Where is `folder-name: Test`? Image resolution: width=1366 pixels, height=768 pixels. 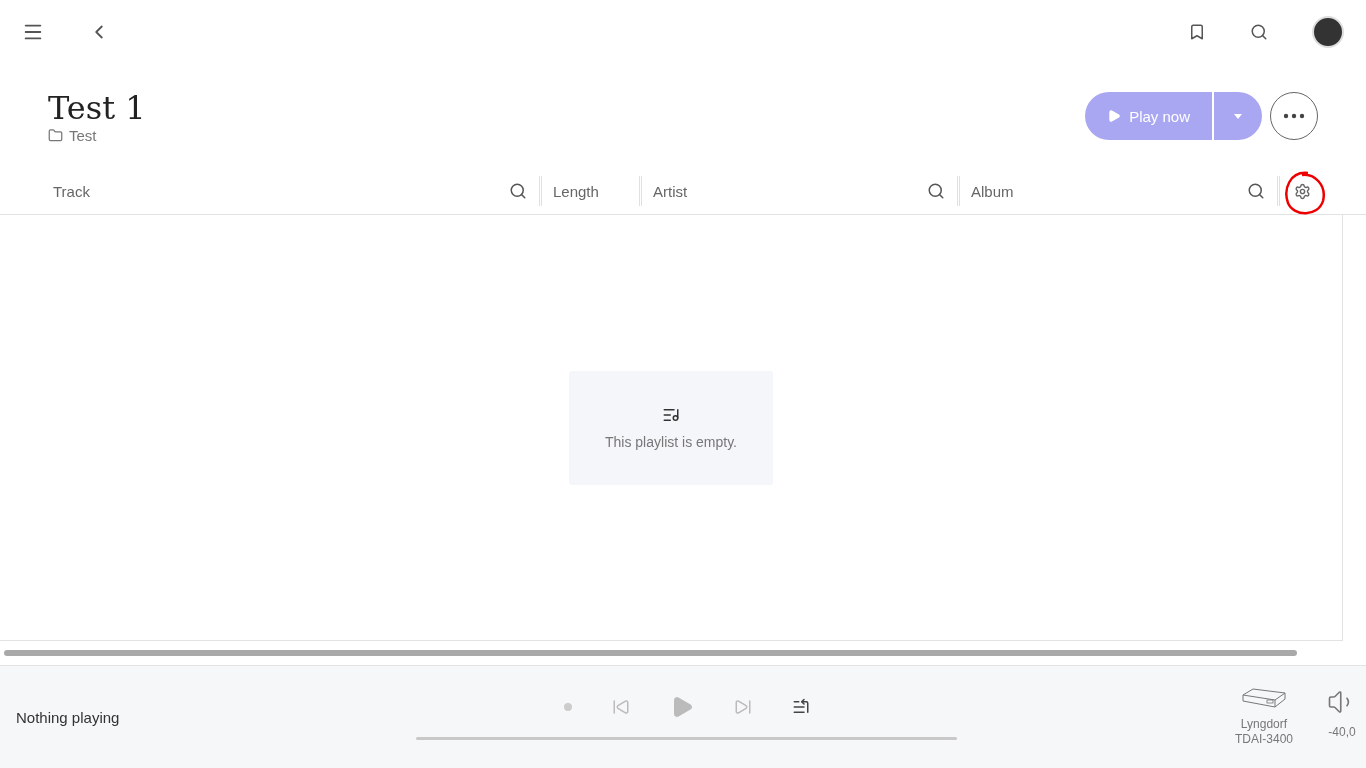
folder-name: Test is located at coordinates (83, 135).